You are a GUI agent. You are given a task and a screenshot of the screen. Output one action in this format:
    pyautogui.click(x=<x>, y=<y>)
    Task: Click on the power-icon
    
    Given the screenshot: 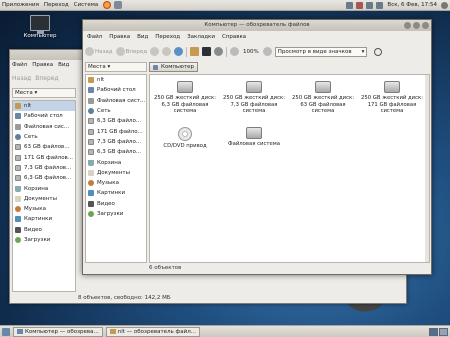 What is the action you would take?
    pyautogui.click(x=444, y=5)
    